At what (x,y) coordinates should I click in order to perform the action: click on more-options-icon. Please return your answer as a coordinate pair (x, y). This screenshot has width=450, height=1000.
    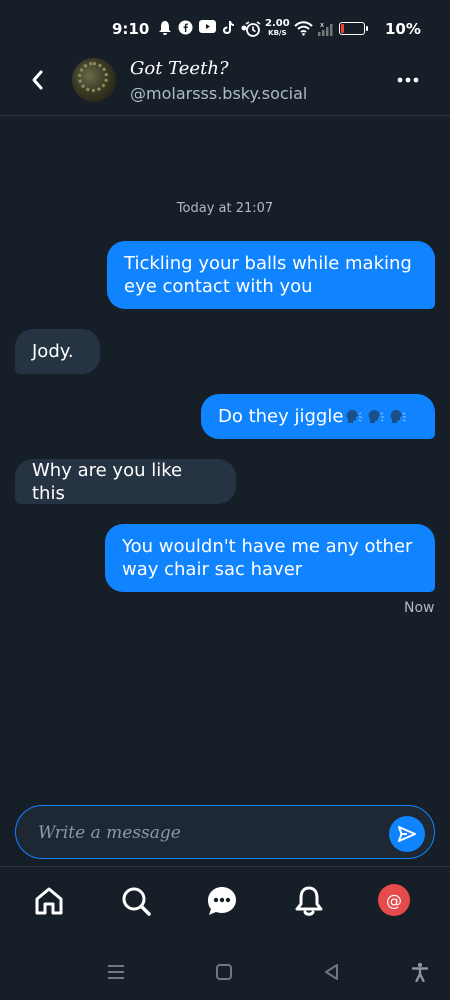
    Looking at the image, I should click on (408, 80).